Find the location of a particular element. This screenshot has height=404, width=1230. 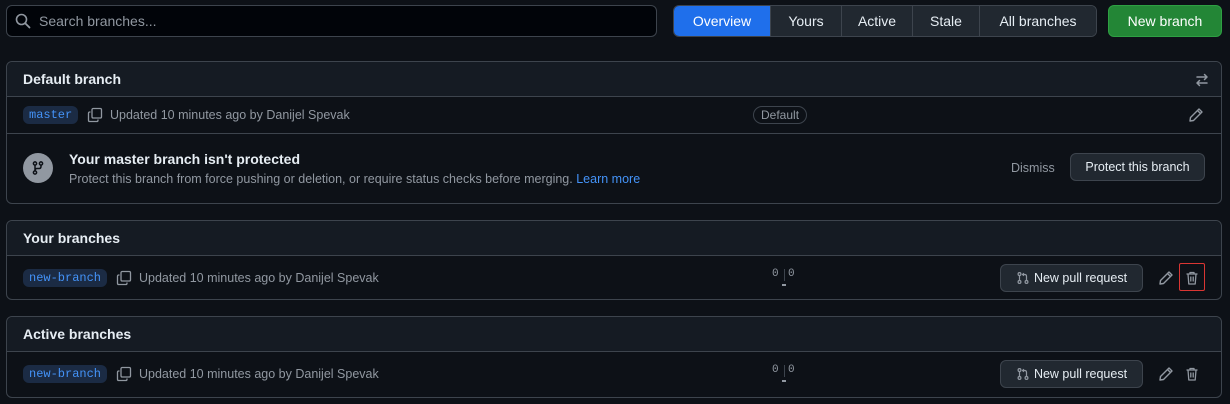

section-header: Default branch is located at coordinates (614, 79).